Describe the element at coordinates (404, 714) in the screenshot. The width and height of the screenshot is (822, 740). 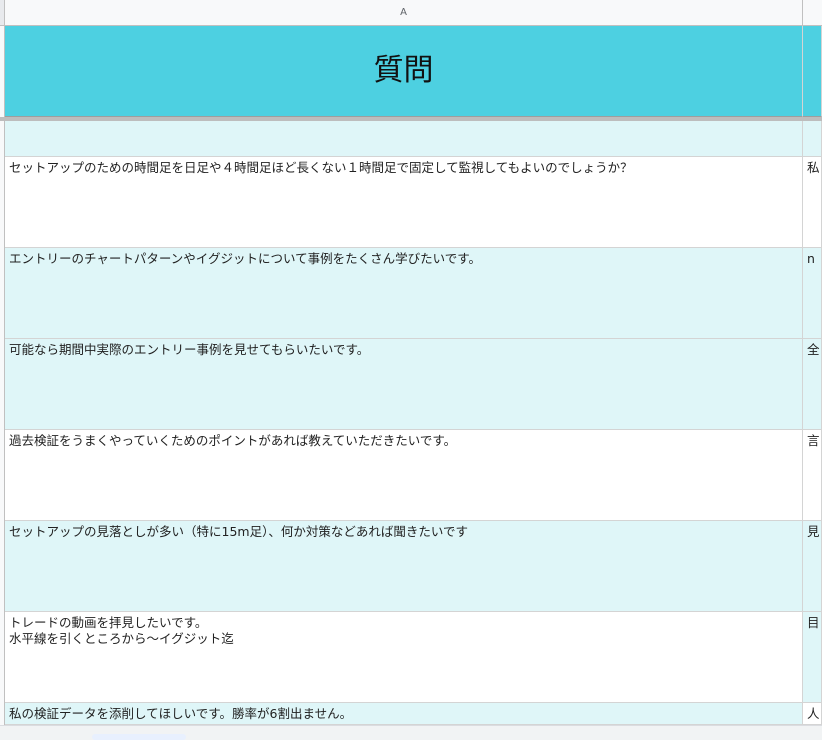
I see `question-cell: 私の検証データを添削してほしいです。勝率が6割出ません。` at that location.